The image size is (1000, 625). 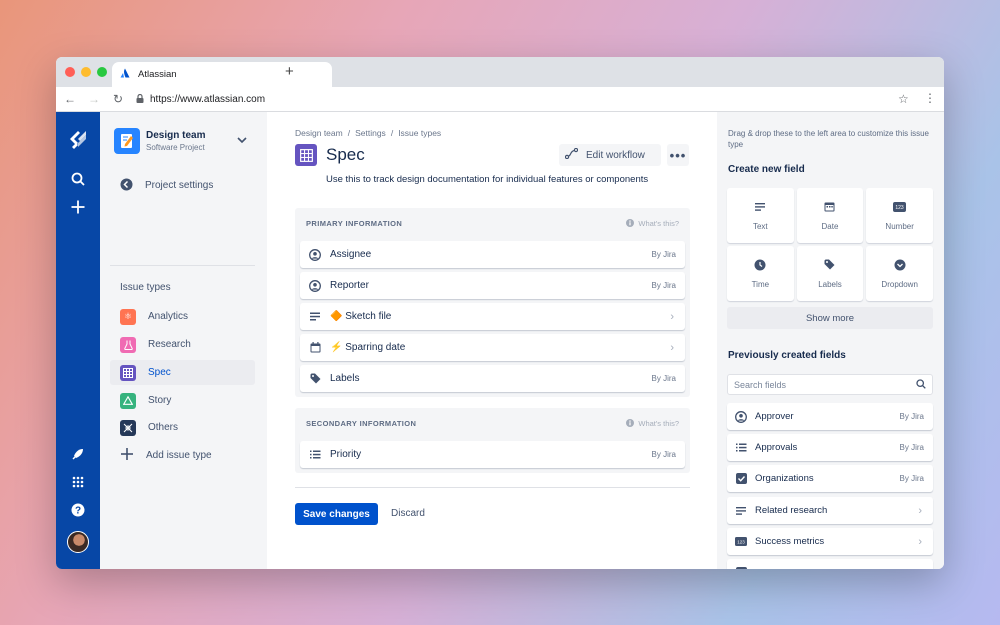 What do you see at coordinates (903, 99) in the screenshot?
I see `bookmark-star-icon: ☆` at bounding box center [903, 99].